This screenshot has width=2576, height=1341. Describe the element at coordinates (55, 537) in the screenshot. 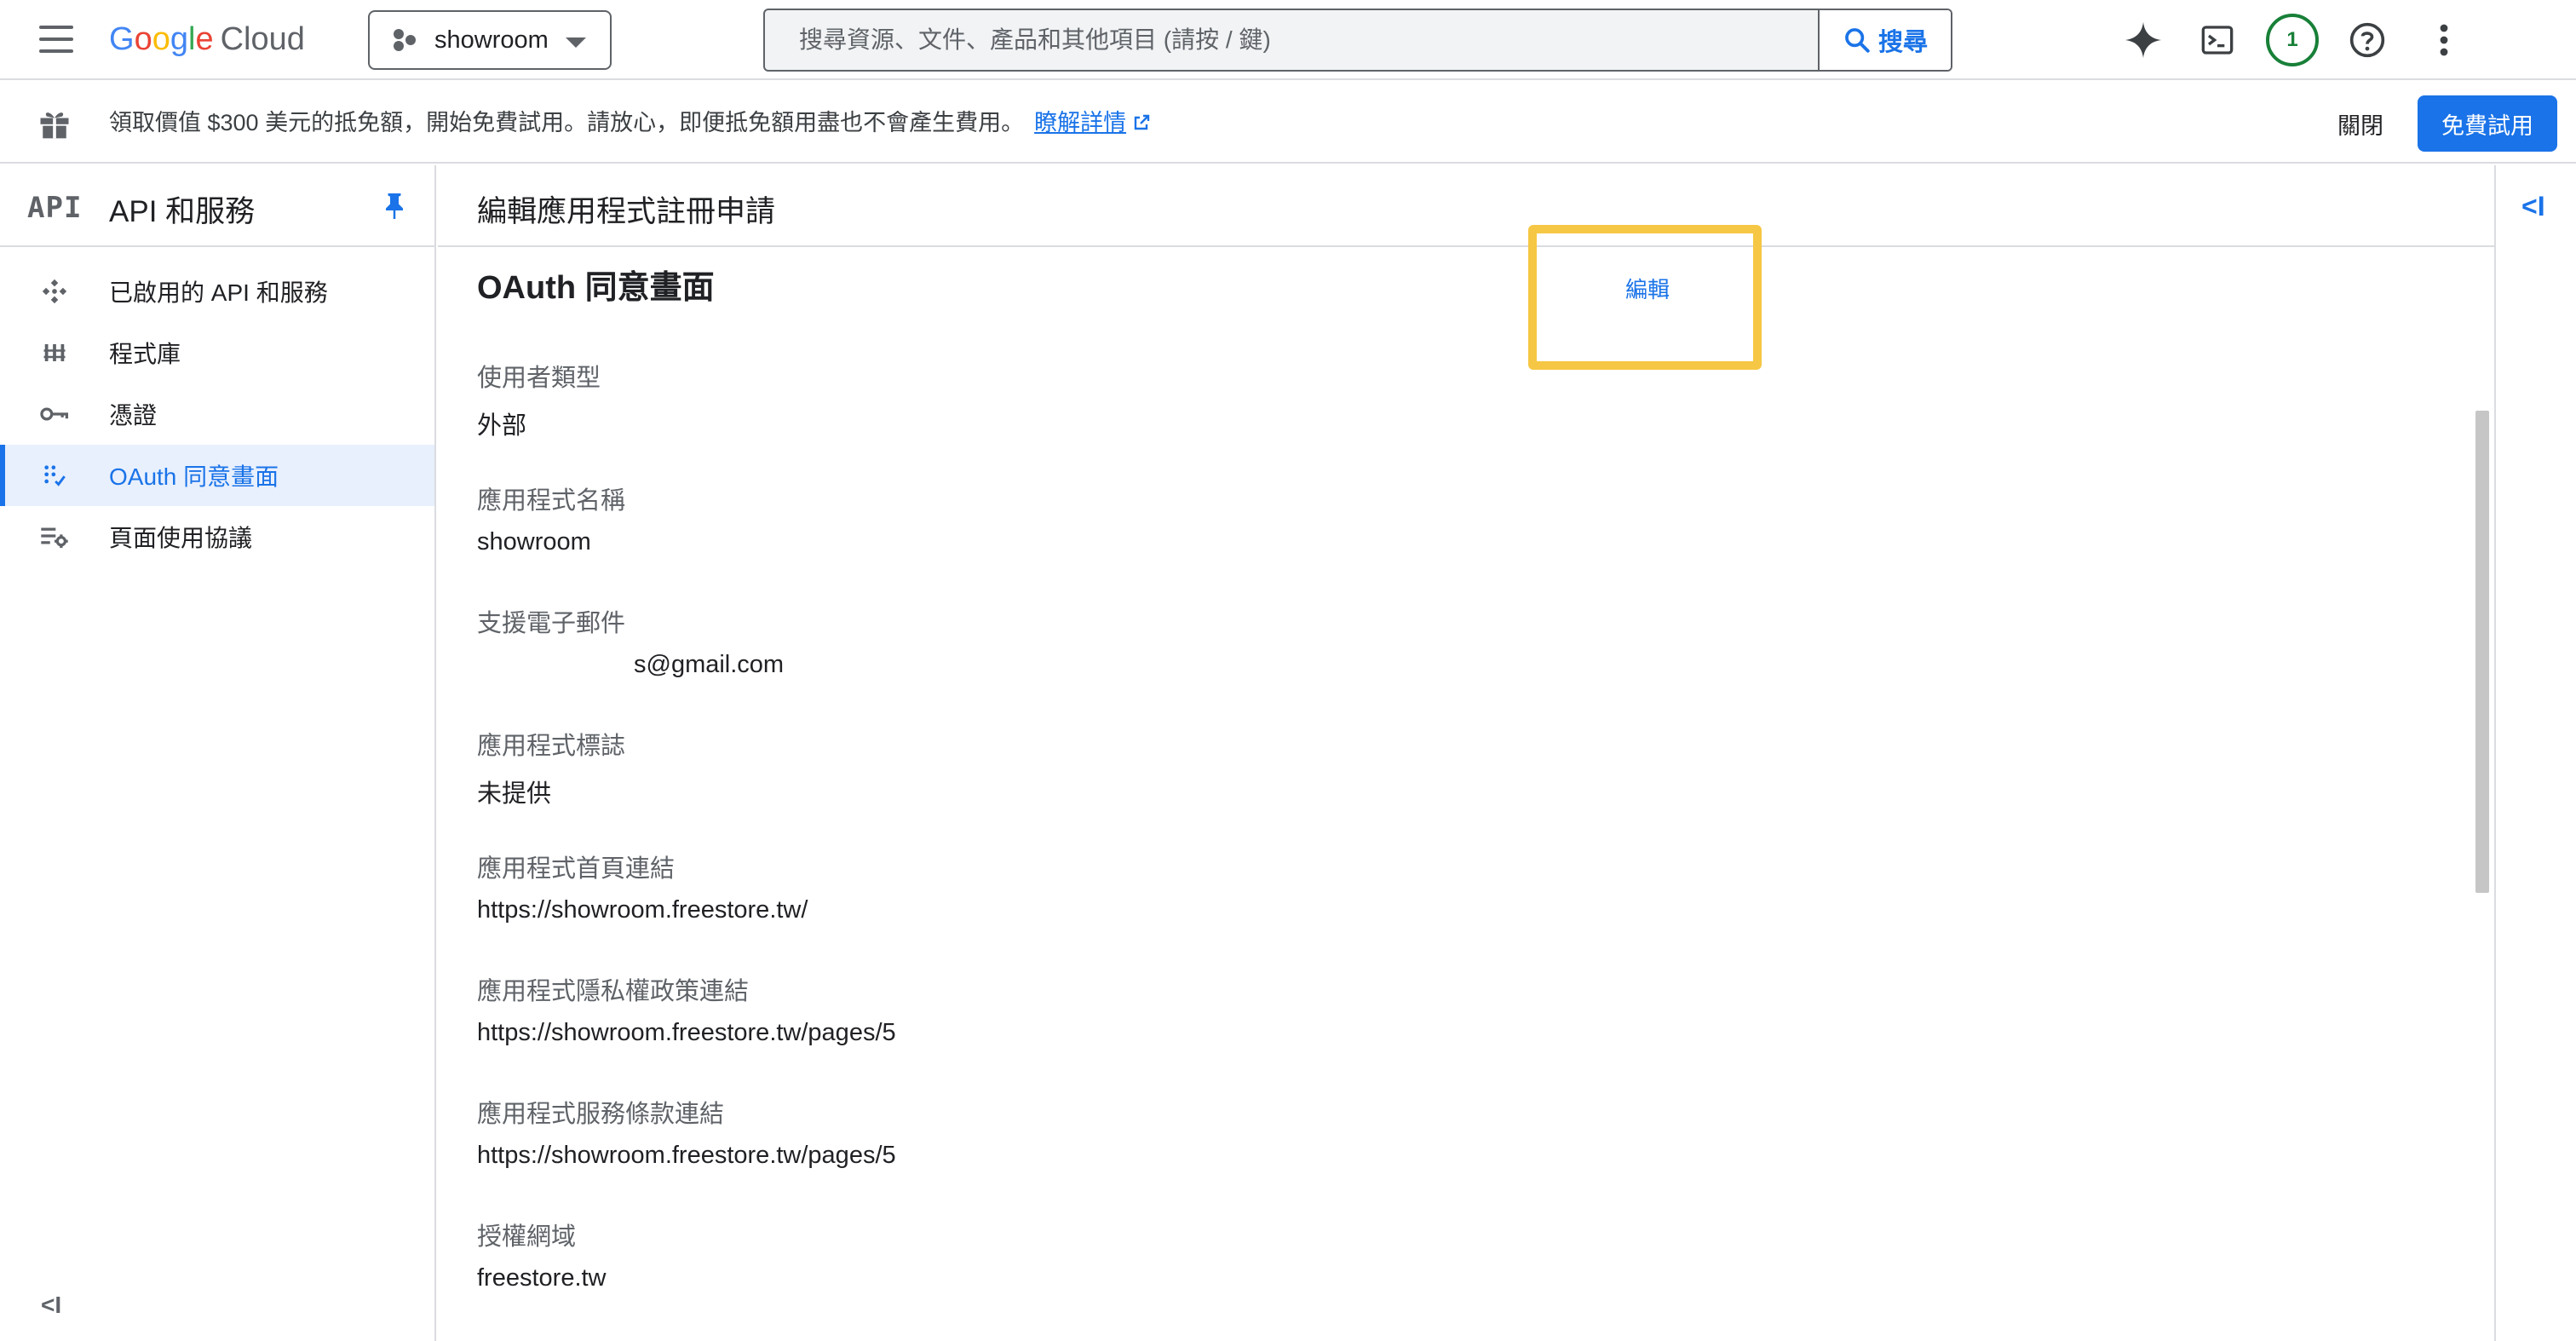

I see `page-agreement-icon` at that location.